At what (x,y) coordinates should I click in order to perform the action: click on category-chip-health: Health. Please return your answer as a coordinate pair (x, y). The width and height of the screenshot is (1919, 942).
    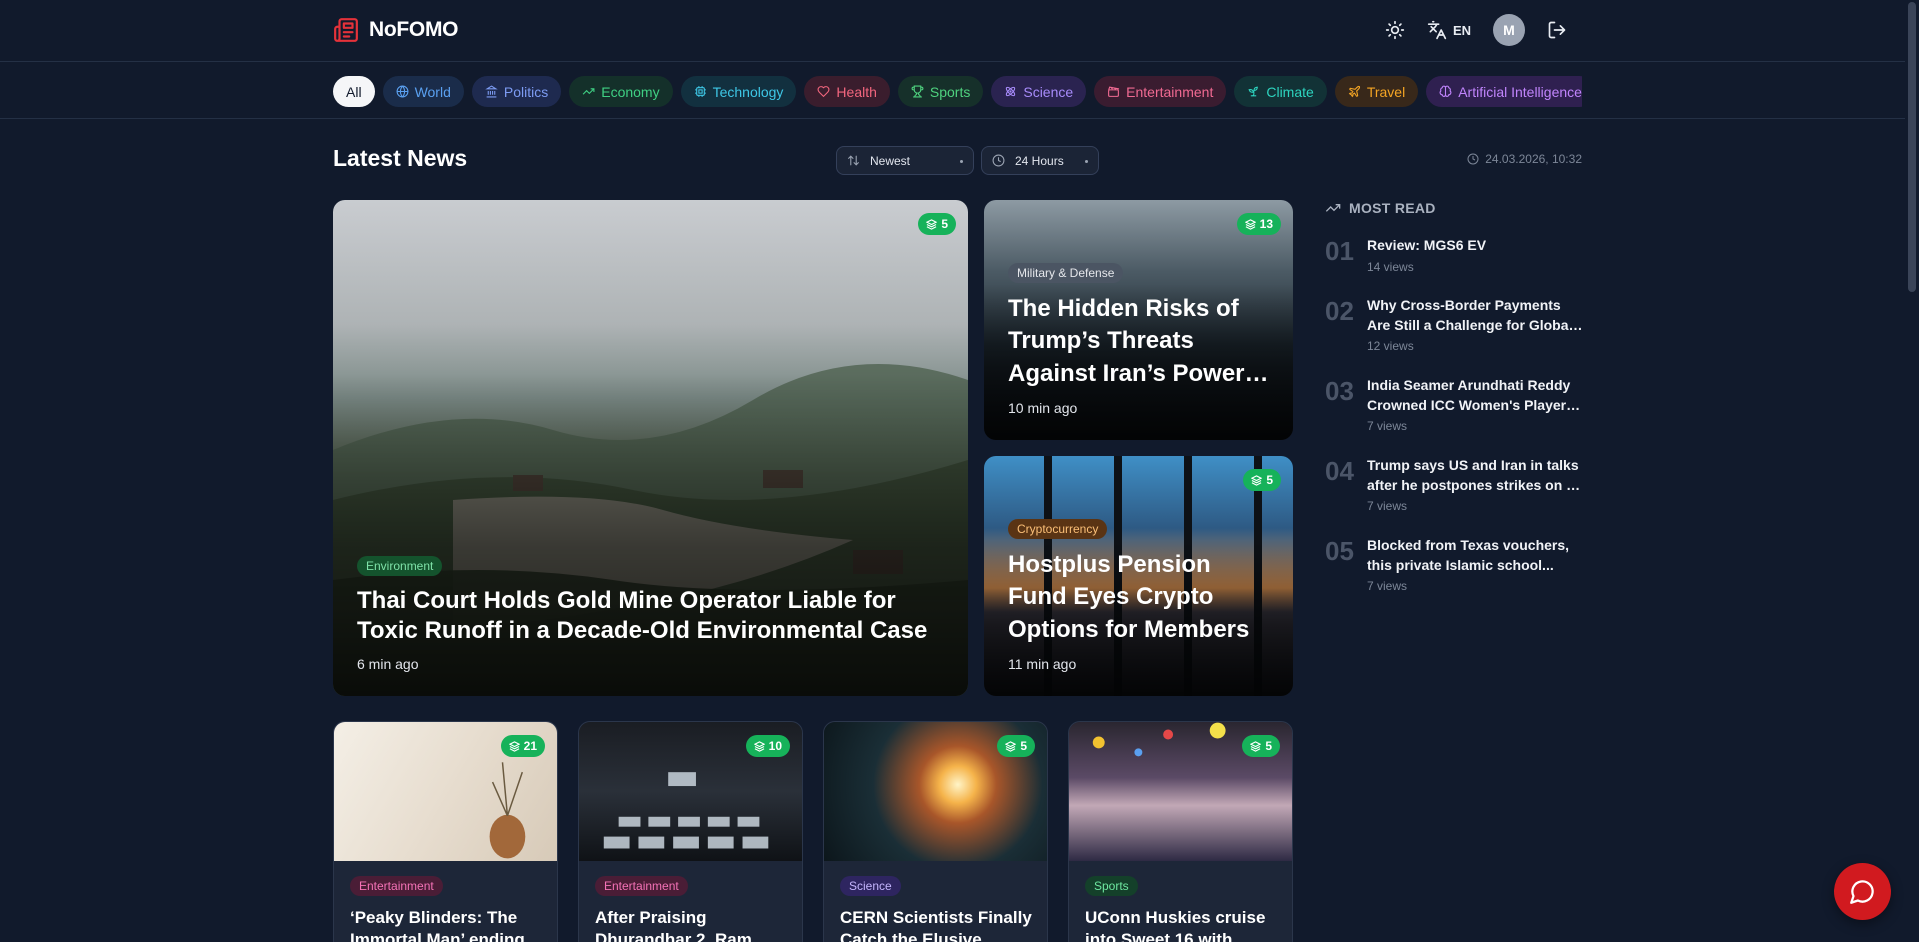
    Looking at the image, I should click on (847, 91).